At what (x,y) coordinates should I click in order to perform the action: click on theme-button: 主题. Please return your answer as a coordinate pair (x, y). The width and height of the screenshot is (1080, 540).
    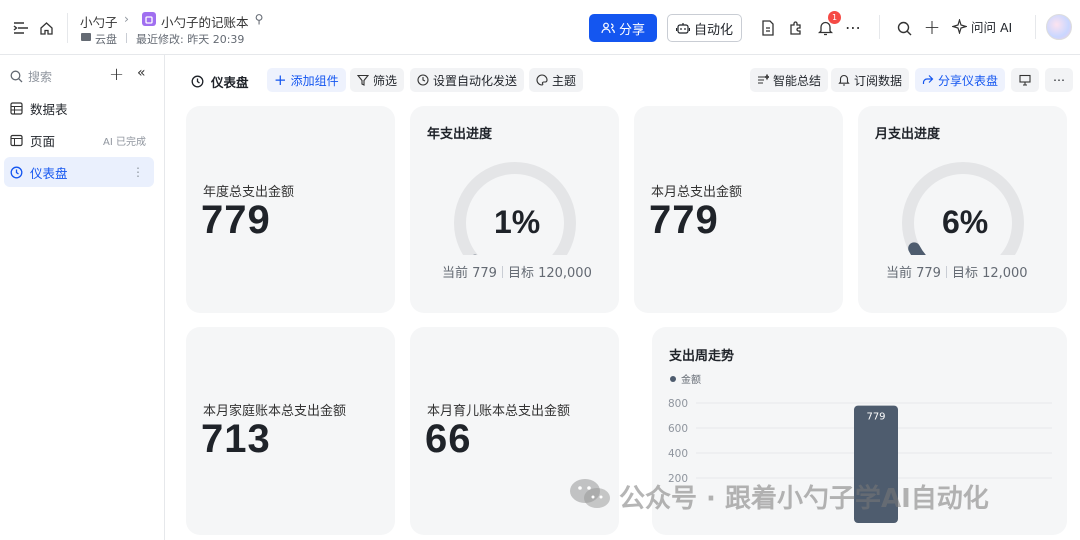
    Looking at the image, I should click on (556, 80).